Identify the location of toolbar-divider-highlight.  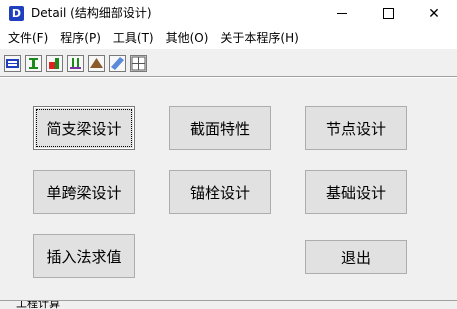
(228, 77).